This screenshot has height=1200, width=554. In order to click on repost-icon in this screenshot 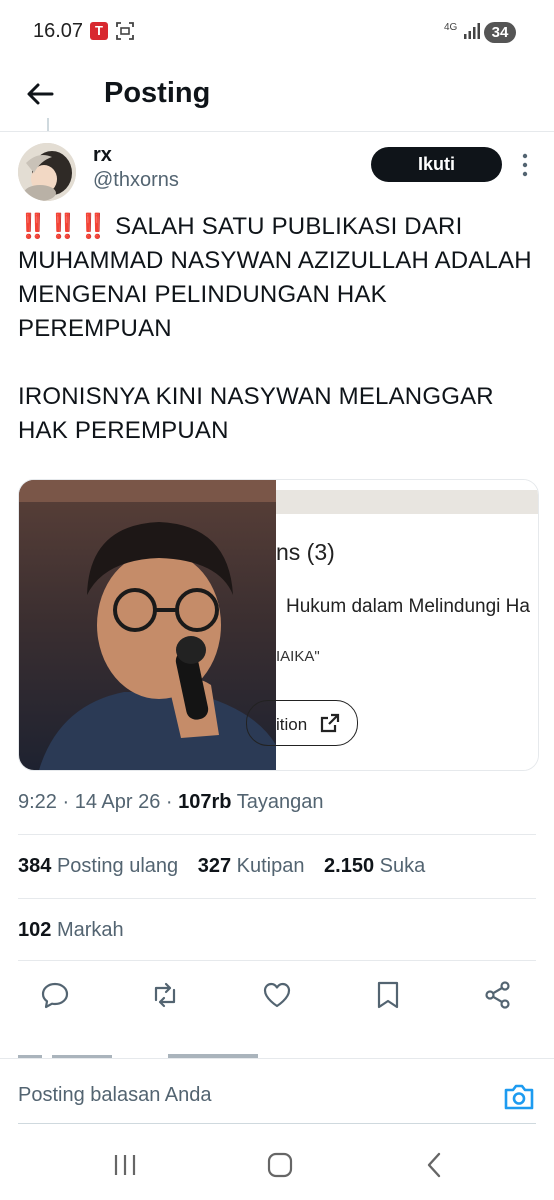, I will do `click(165, 995)`.